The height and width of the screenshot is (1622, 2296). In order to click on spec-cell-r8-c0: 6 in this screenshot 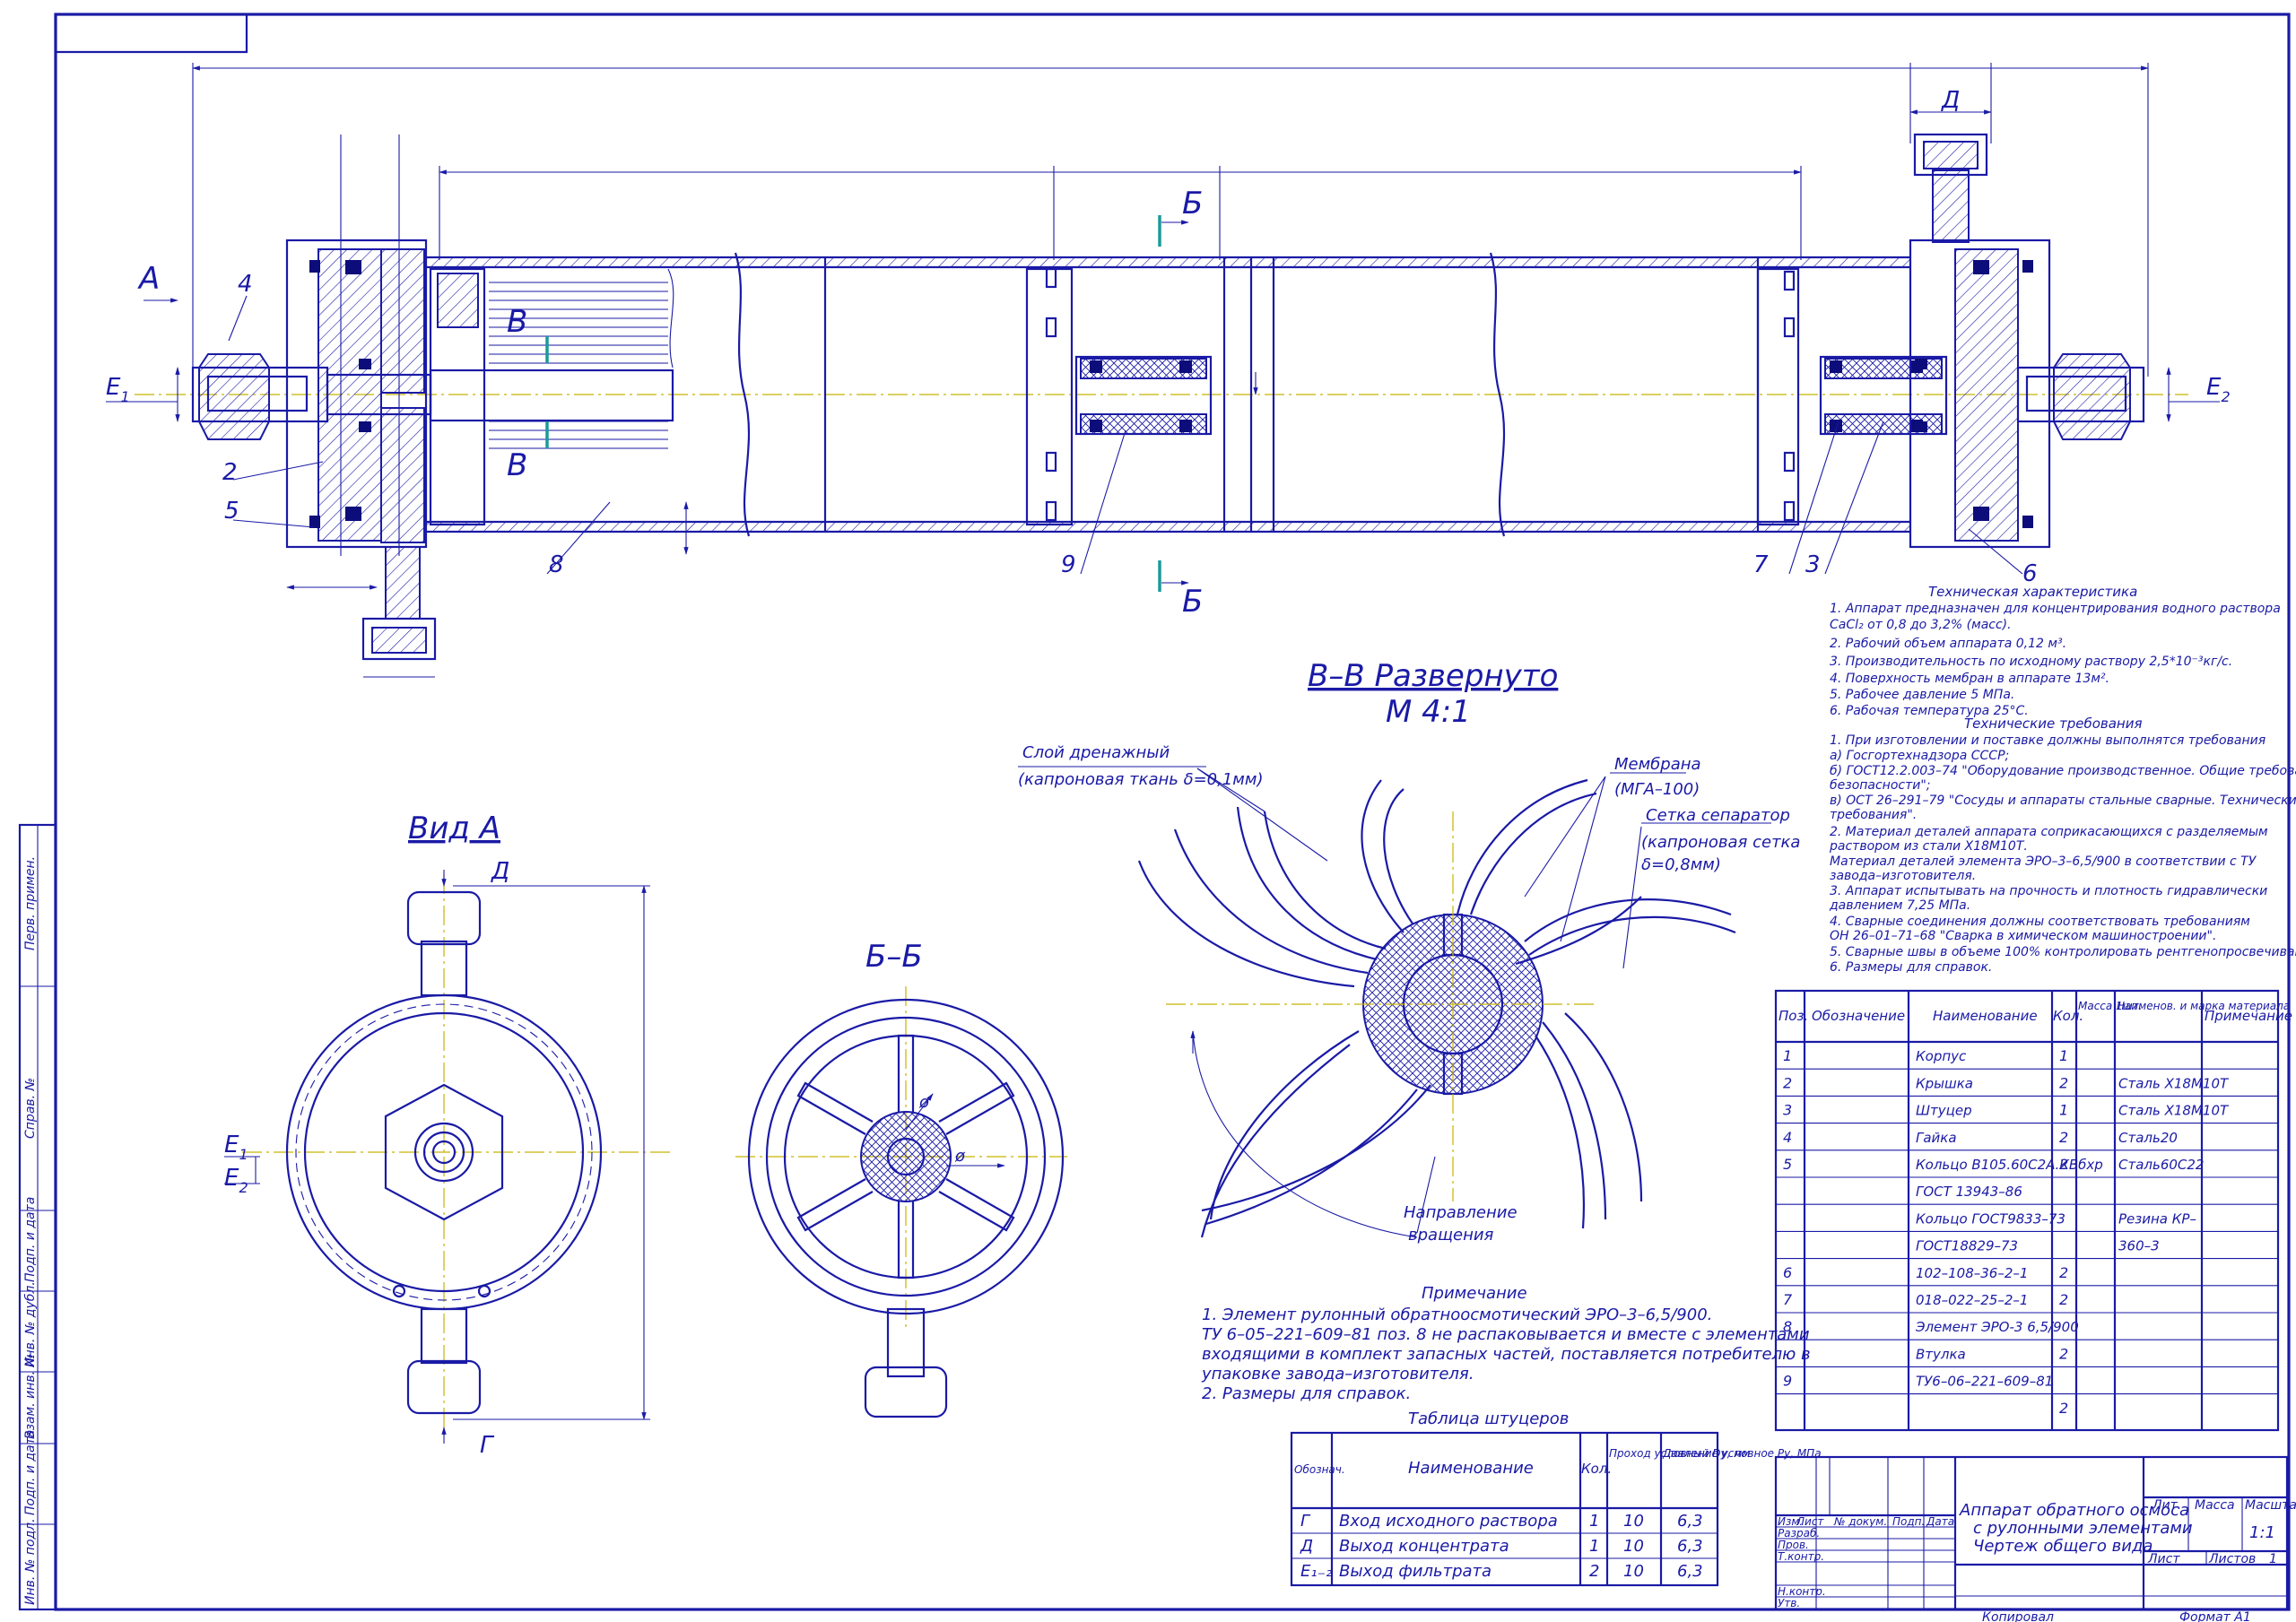, I will do `click(1787, 1272)`.